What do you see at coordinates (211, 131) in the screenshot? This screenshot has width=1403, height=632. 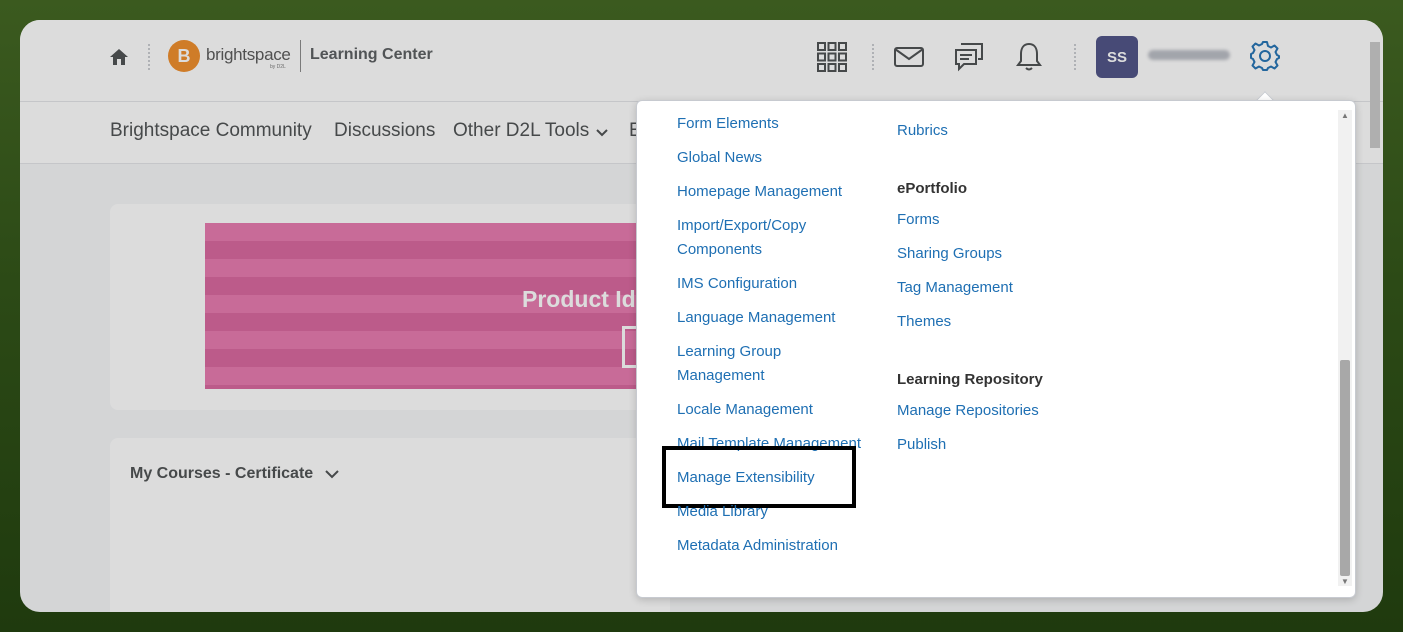 I see `nav-brightspace-community: Brightspace Community` at bounding box center [211, 131].